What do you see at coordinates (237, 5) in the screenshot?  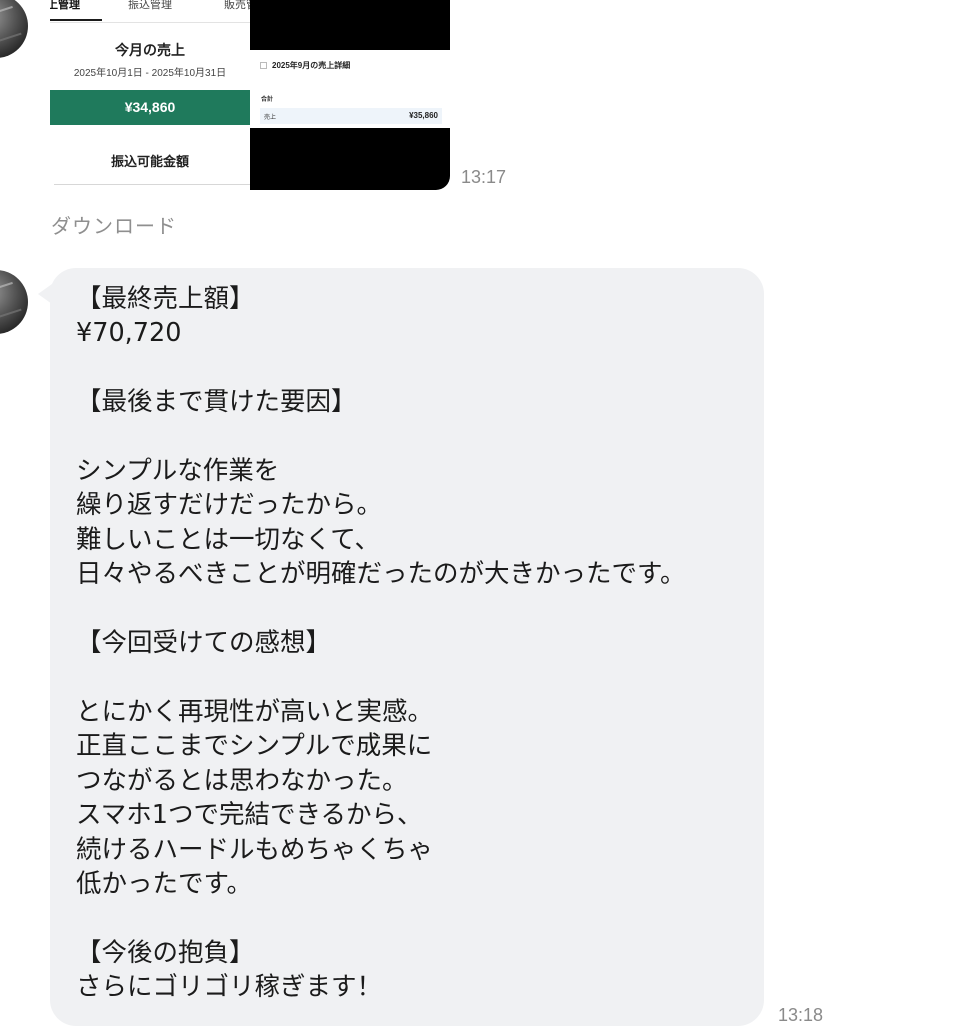 I see `tab-product: 販売管理` at bounding box center [237, 5].